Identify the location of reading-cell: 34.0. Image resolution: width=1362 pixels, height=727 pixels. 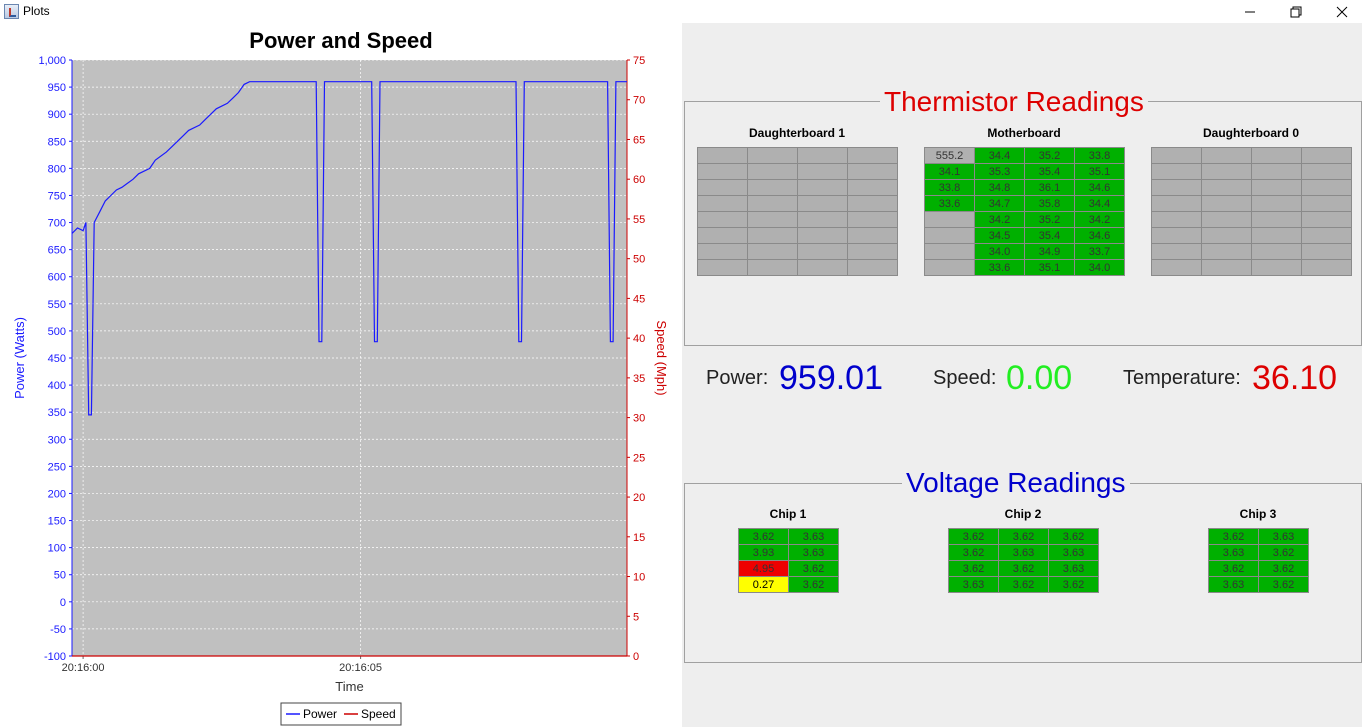
(1099, 267).